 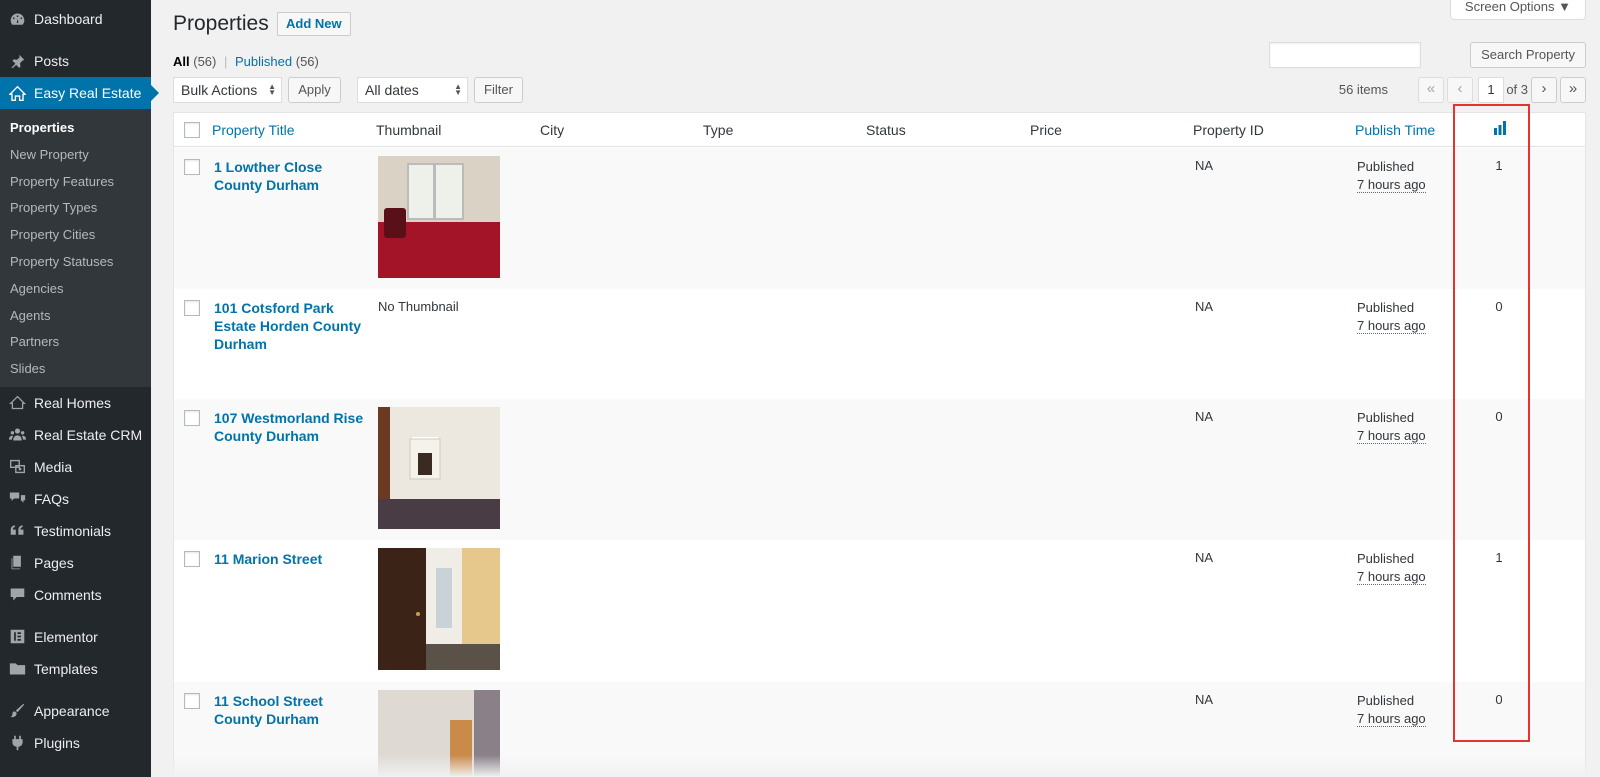 I want to click on page-title: Properties, so click(x=221, y=23).